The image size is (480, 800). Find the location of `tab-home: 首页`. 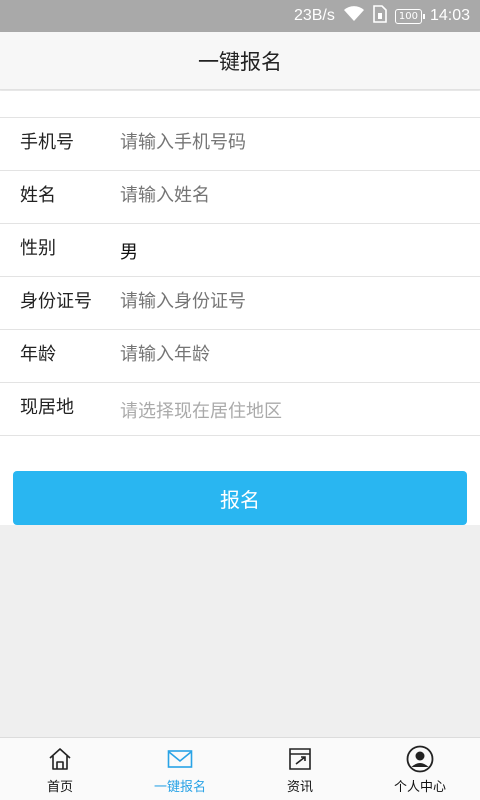

tab-home: 首页 is located at coordinates (60, 769).